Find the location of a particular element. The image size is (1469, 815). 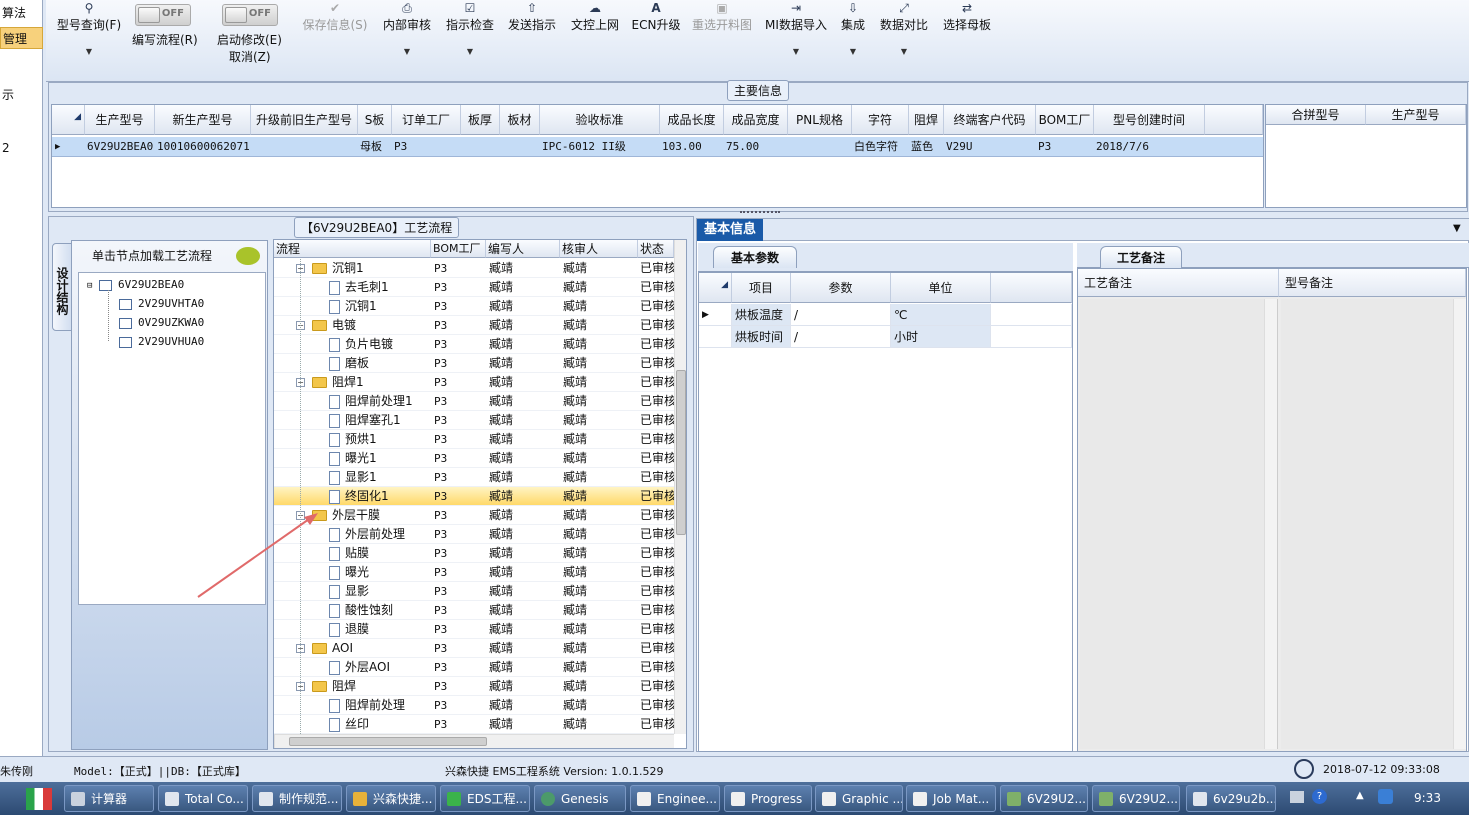

taskbar-item: Genesis is located at coordinates (580, 798).